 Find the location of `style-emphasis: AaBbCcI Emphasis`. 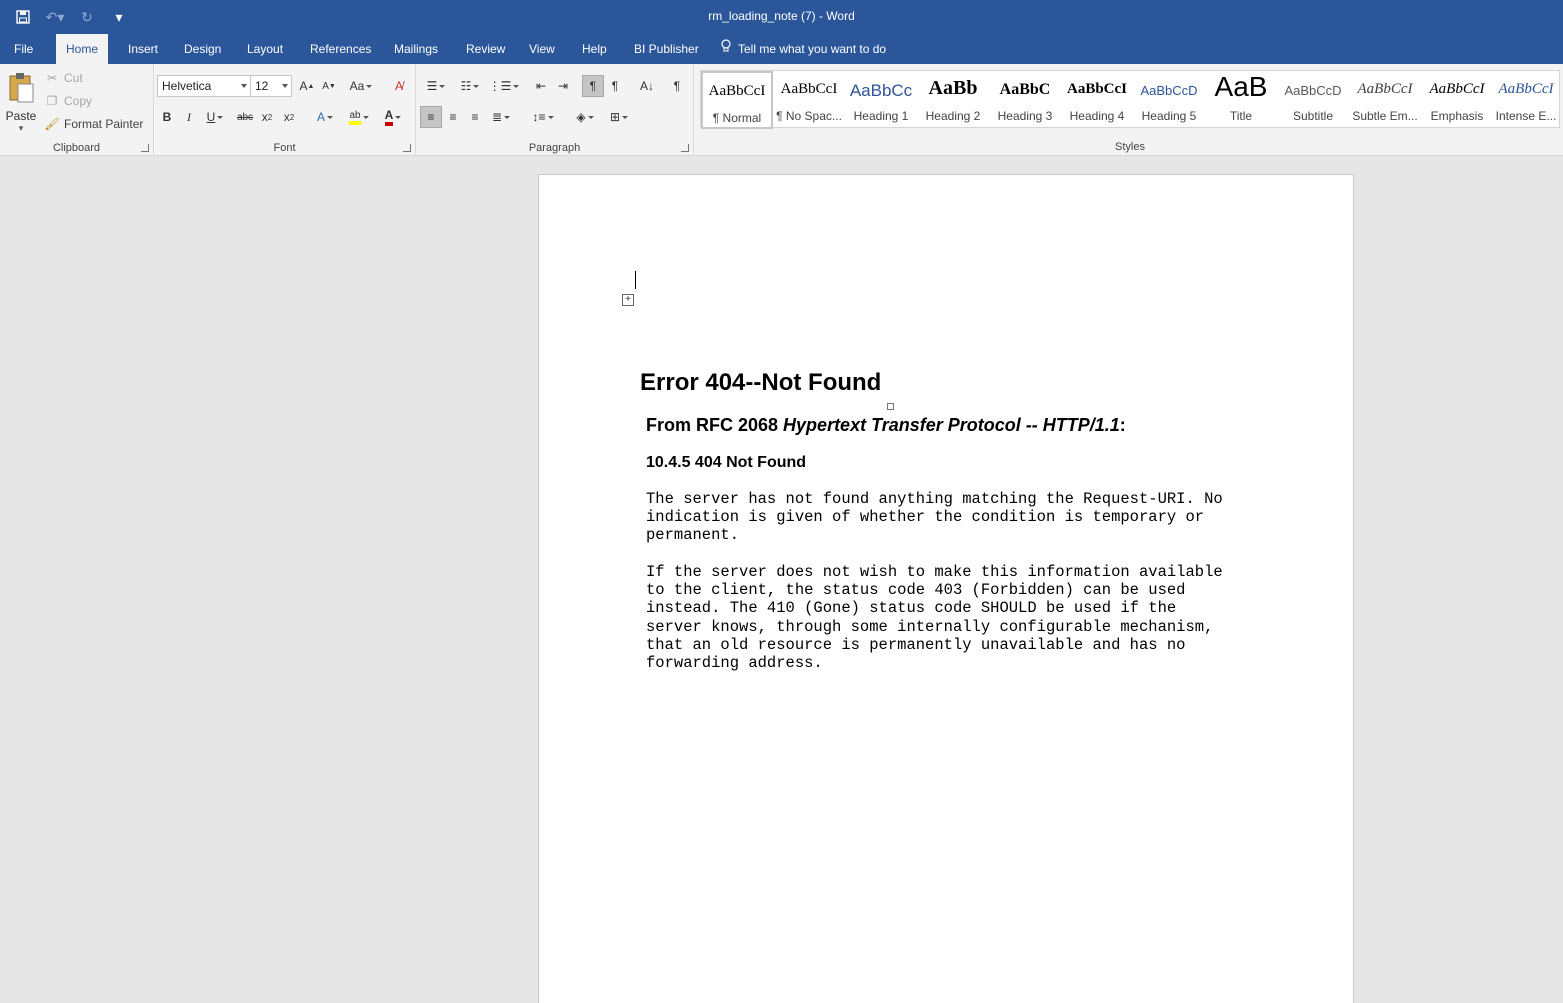

style-emphasis: AaBbCcI Emphasis is located at coordinates (1457, 100).